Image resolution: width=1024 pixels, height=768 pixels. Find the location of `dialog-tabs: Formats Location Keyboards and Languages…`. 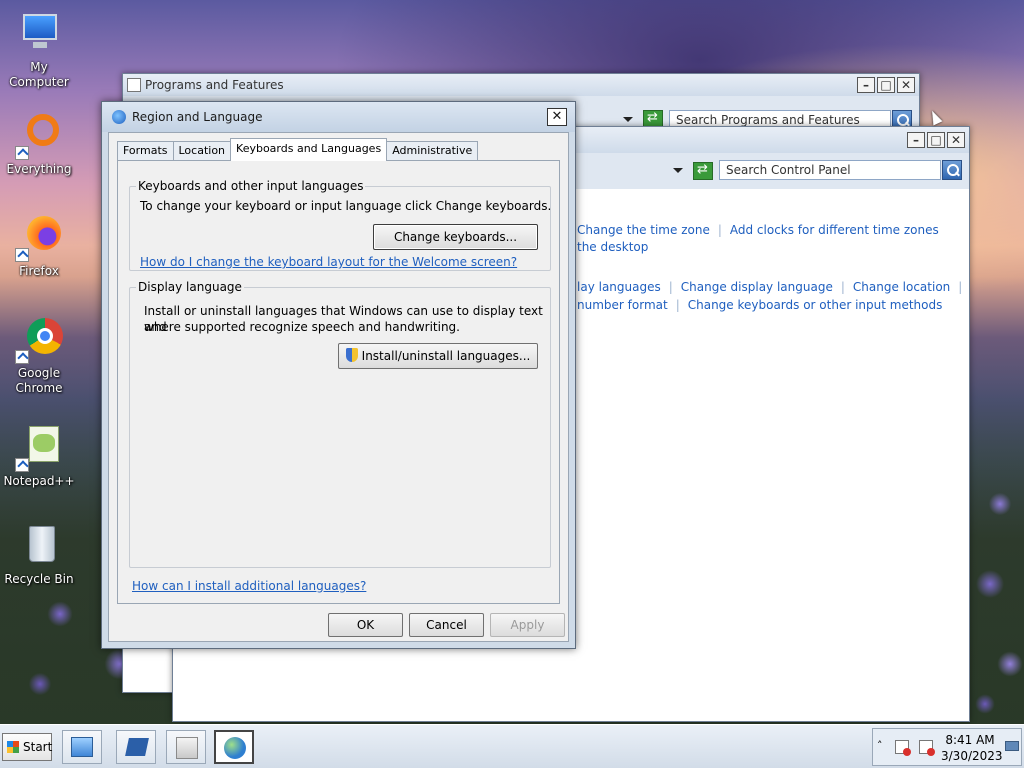

dialog-tabs: Formats Location Keyboards and Languages… is located at coordinates (298, 149).